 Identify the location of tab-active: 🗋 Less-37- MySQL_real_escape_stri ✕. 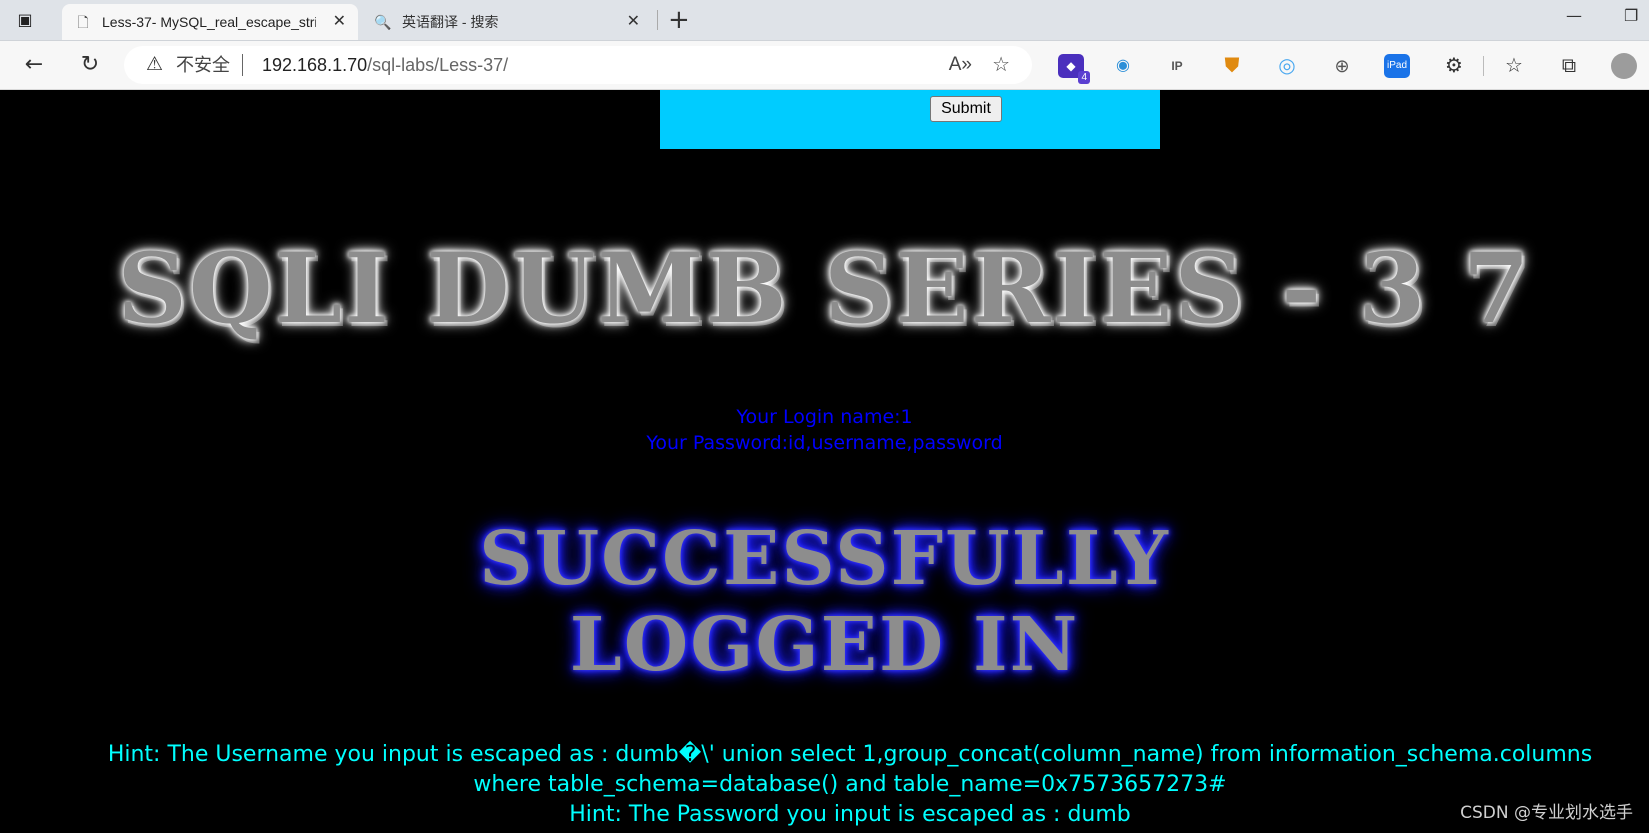
(210, 22).